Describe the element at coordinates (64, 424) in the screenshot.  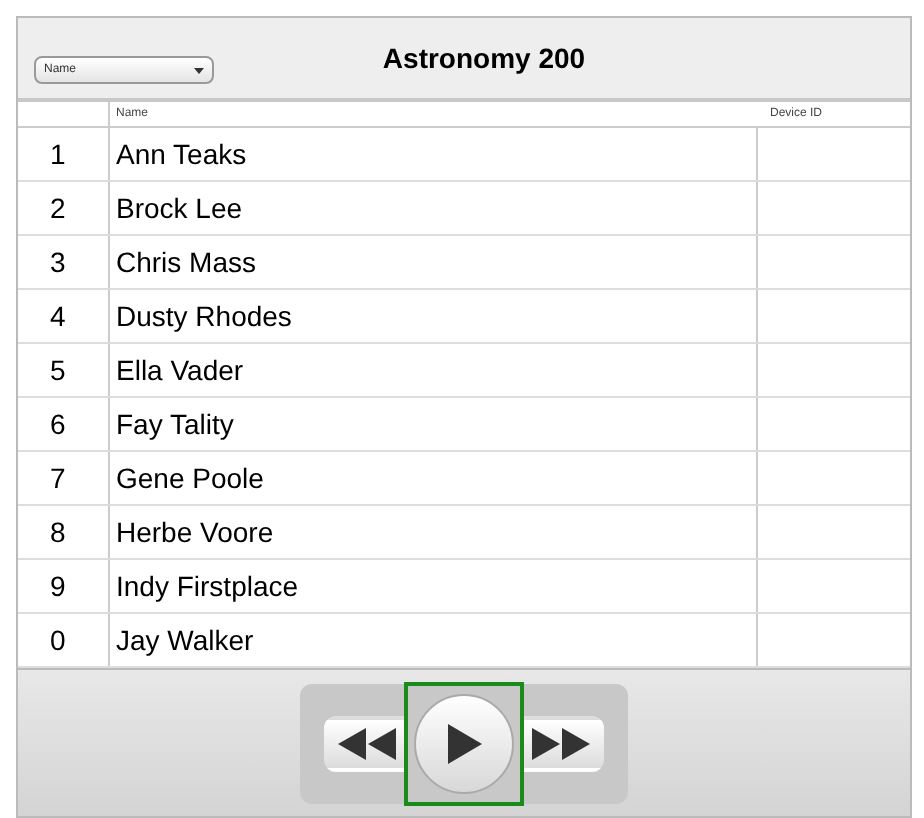
I see `row-number: 6` at that location.